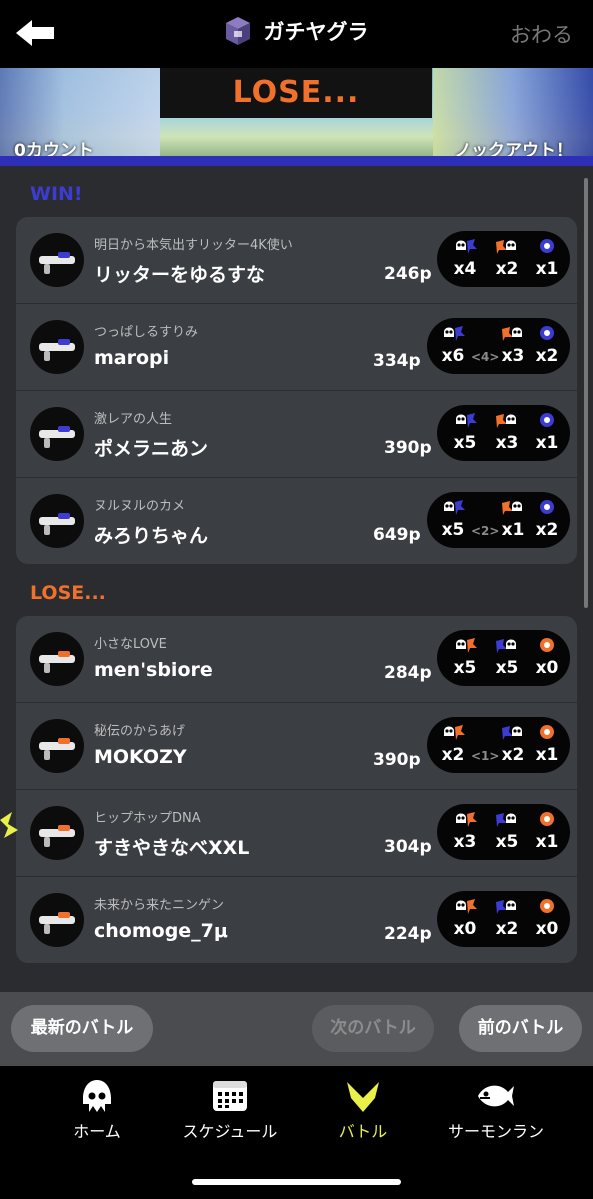 The width and height of the screenshot is (593, 1199). I want to click on stats-pill: x4 x2 x1, so click(503, 259).